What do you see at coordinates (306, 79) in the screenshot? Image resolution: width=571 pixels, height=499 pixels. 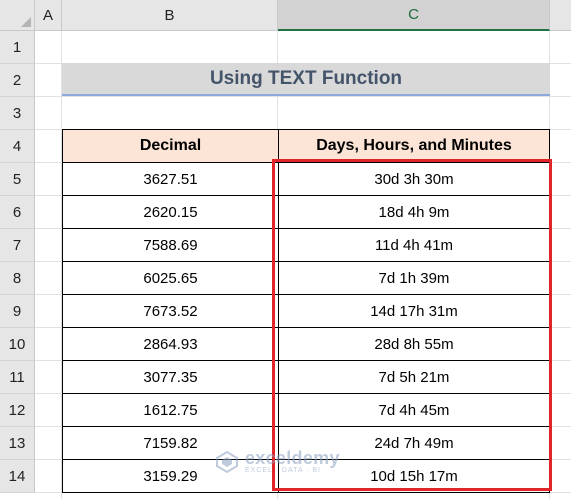 I see `sheet-title: Using TEXT Function` at bounding box center [306, 79].